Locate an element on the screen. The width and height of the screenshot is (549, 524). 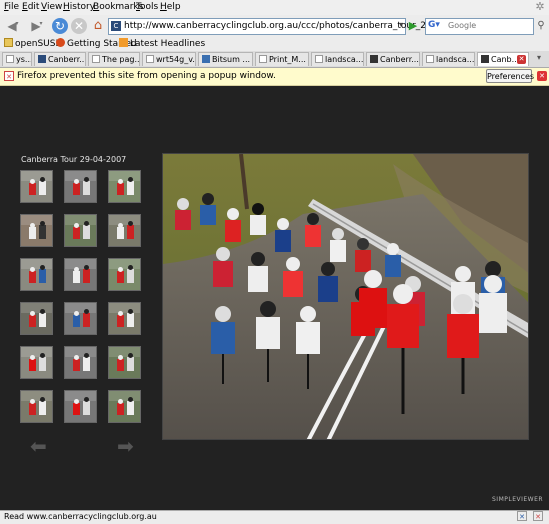
search-box: G▾ is located at coordinates (479, 26).